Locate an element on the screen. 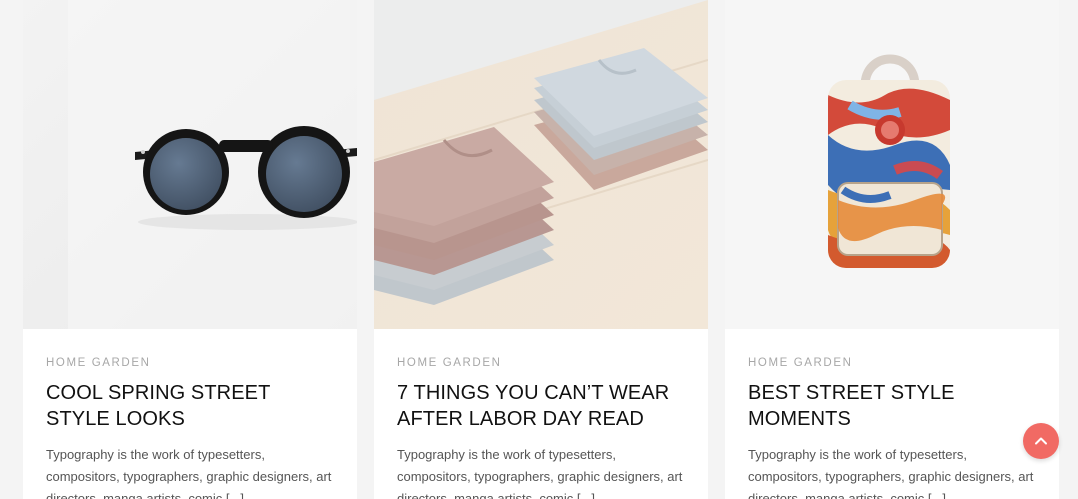 The height and width of the screenshot is (499, 1078). post-title-link: COOL SPRING STREET STYLE LOOKS is located at coordinates (190, 406).